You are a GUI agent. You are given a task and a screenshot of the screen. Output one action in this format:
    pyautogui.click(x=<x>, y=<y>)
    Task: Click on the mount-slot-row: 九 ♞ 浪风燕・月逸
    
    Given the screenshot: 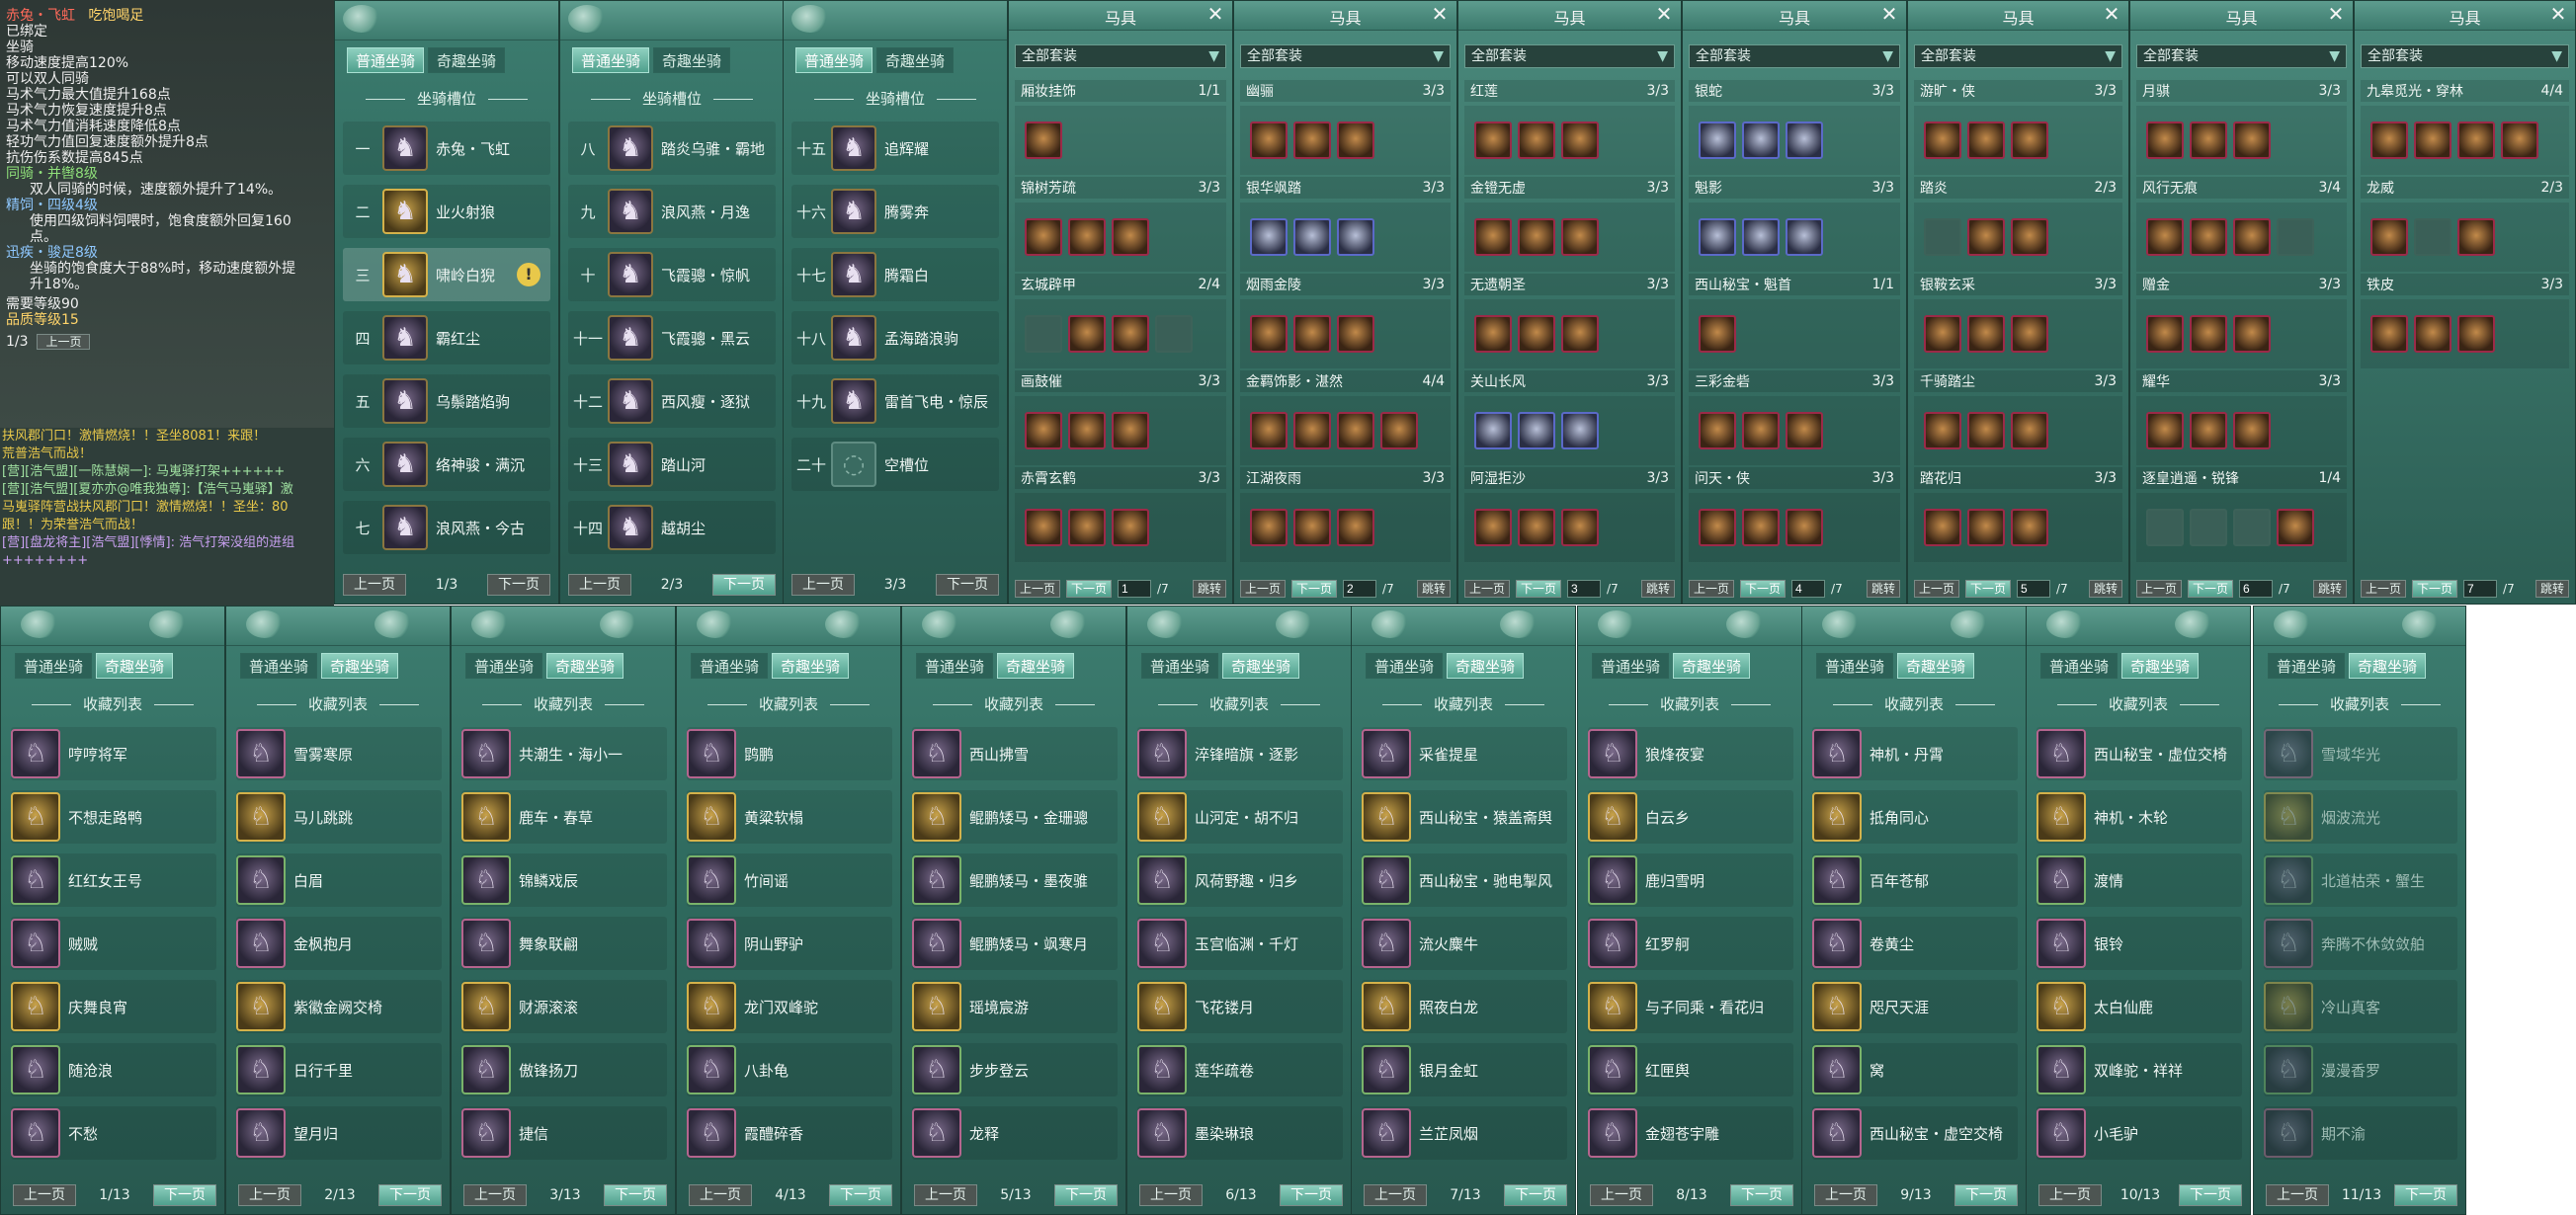 What is the action you would take?
    pyautogui.click(x=672, y=211)
    